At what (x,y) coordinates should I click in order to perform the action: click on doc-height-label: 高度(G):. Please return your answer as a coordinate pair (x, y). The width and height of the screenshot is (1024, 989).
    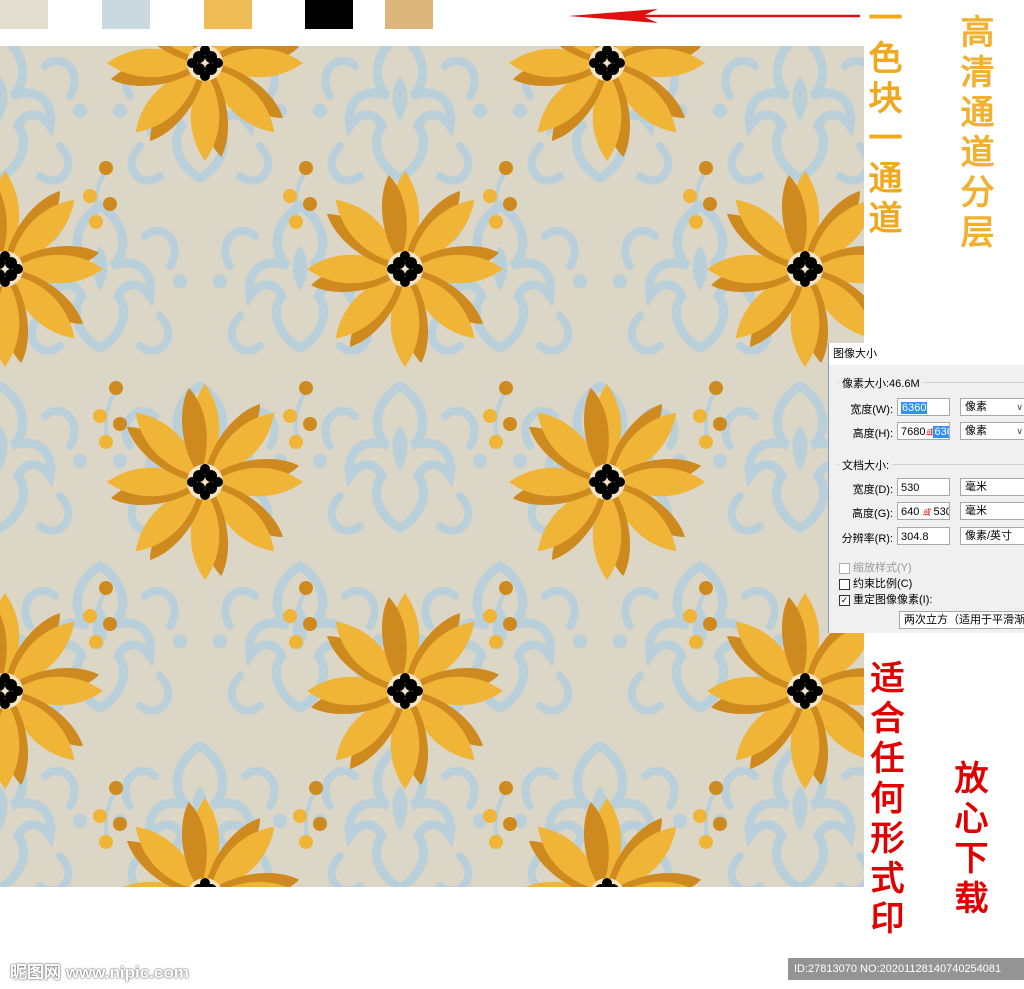
    Looking at the image, I should click on (872, 514).